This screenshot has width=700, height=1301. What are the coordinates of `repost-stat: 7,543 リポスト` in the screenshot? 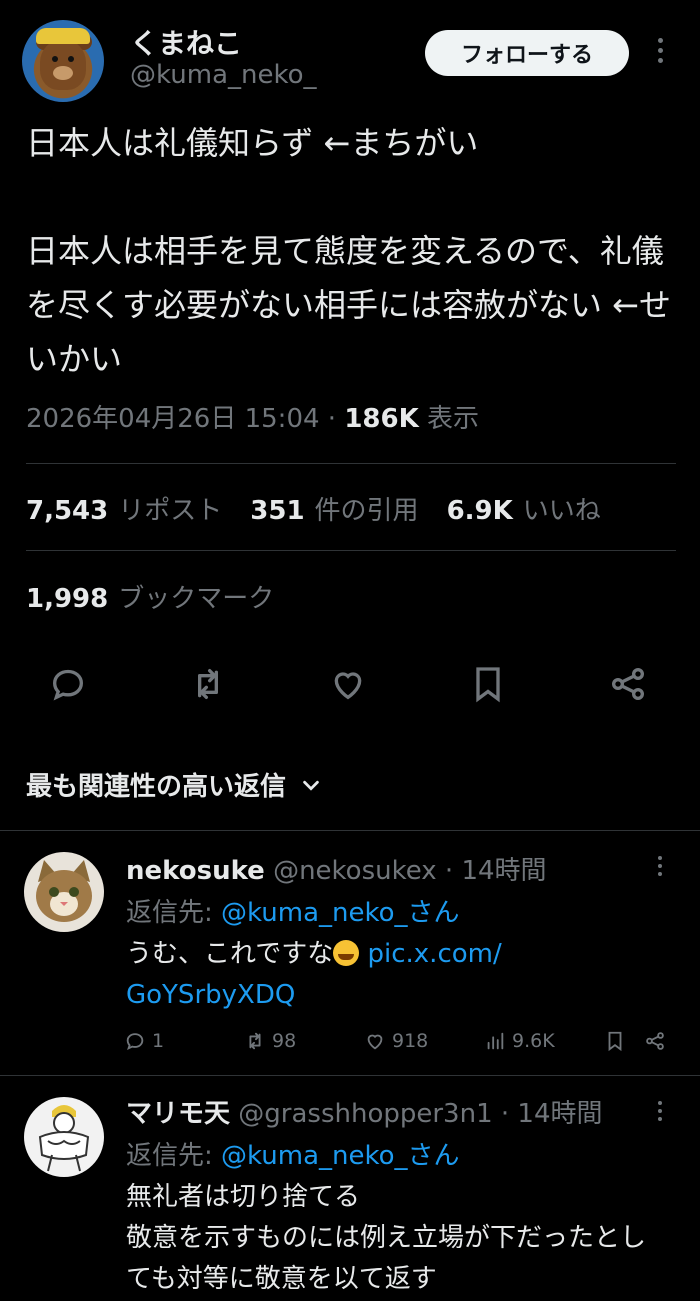 It's located at (124, 508).